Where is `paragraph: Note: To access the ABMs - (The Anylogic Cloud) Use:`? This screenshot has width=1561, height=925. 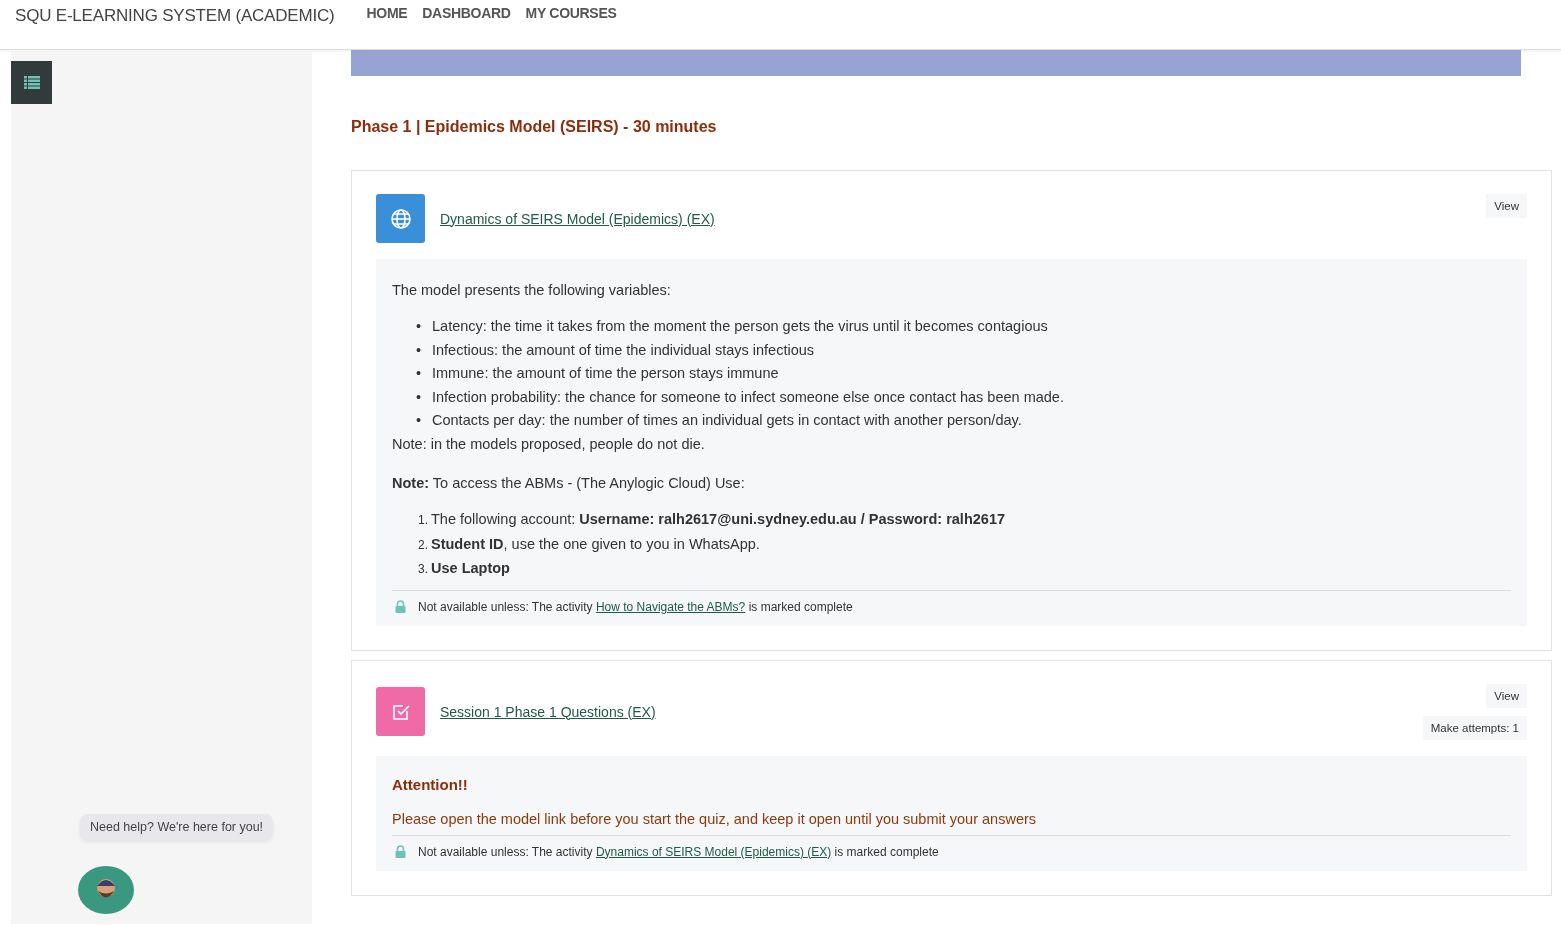 paragraph: Note: To access the ABMs - (The Anylogic Cloud) Use: is located at coordinates (569, 483).